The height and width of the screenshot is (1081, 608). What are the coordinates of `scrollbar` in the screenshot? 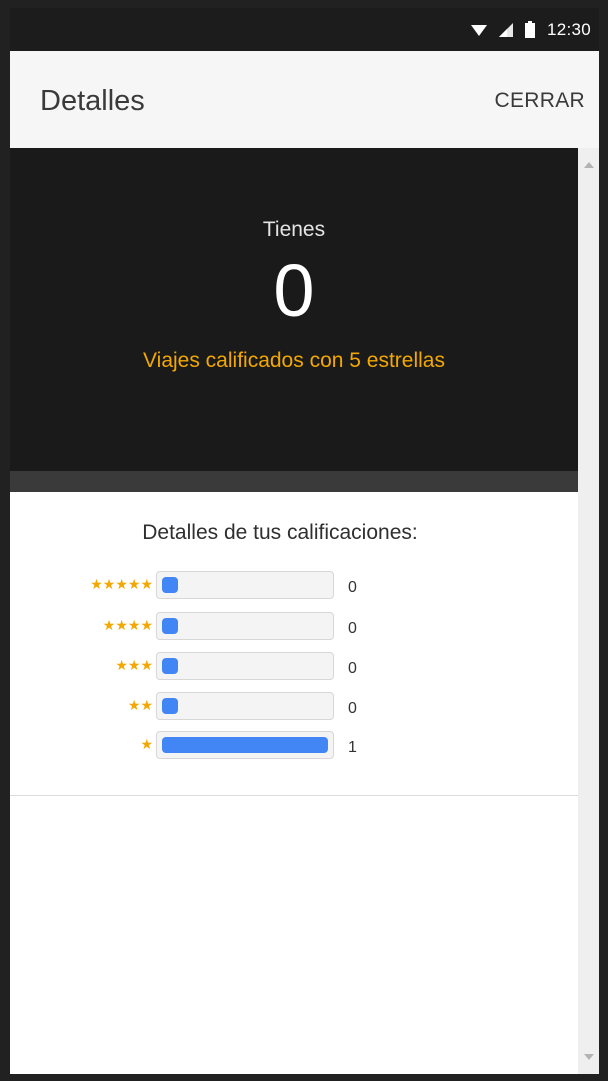 It's located at (588, 611).